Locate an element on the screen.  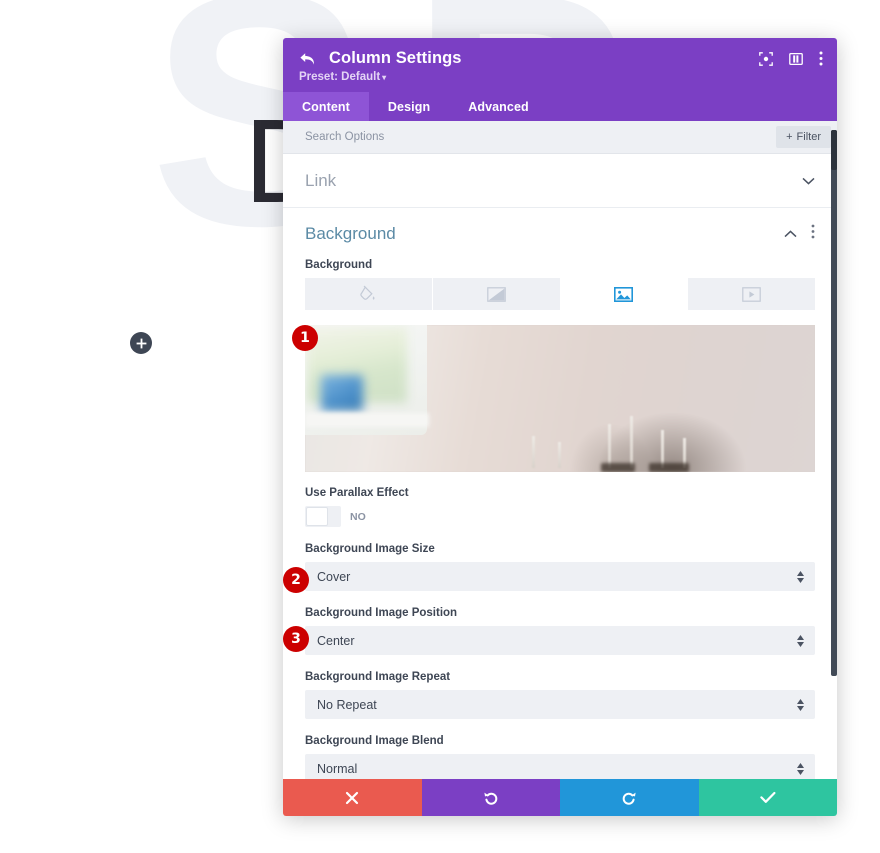
field-background-image-blend: Background Image Blend Normal is located at coordinates (560, 757).